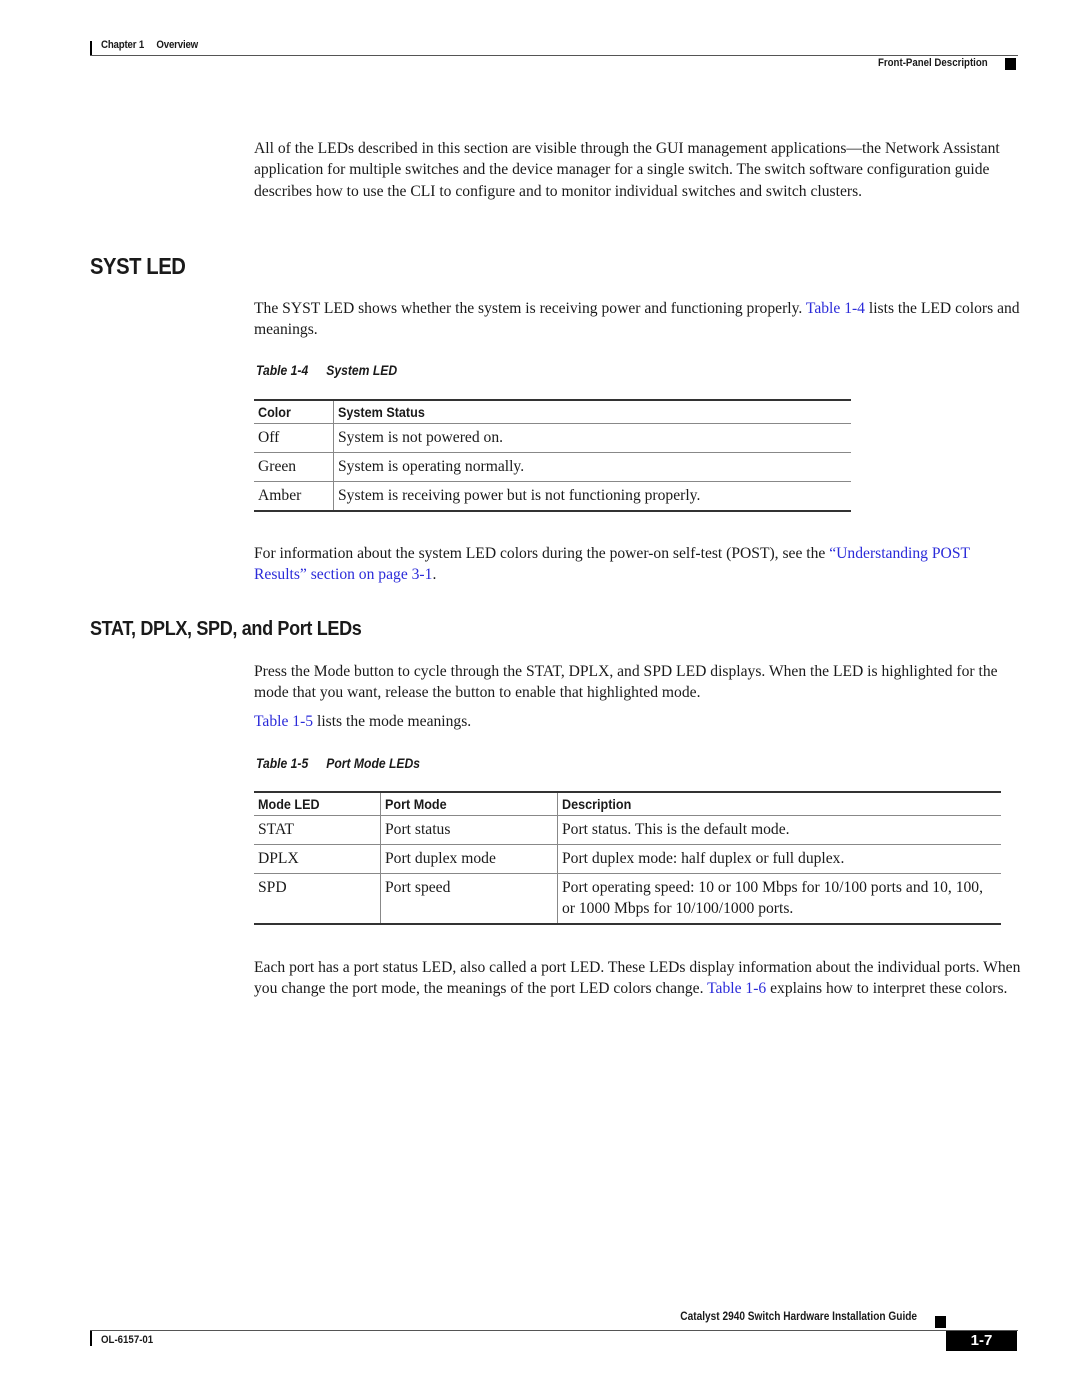  Describe the element at coordinates (392, 721) in the screenshot. I see `mode-meanings-text: lists the mode meanings.` at that location.